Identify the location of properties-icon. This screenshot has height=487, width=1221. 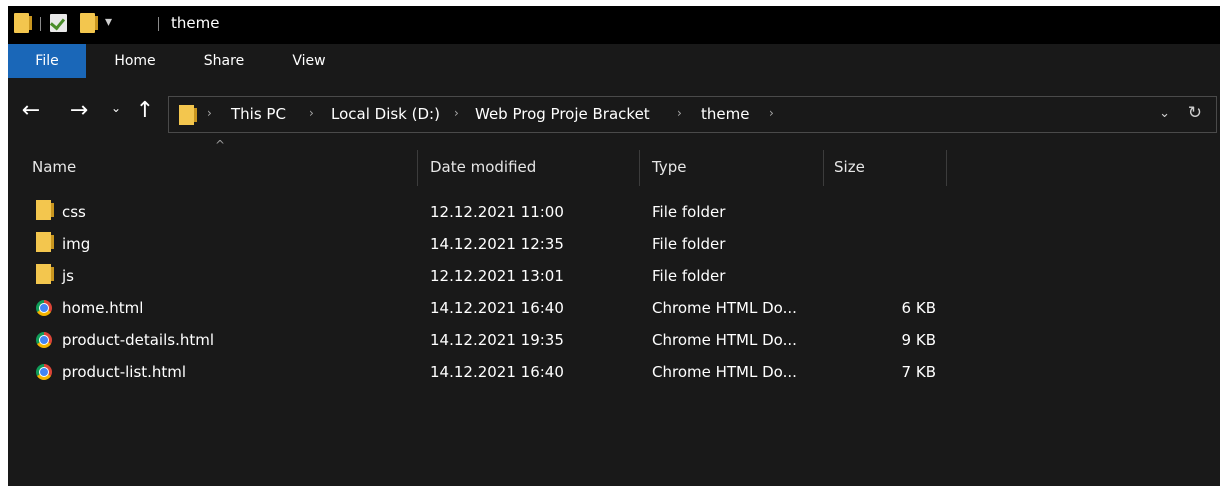
(58, 23).